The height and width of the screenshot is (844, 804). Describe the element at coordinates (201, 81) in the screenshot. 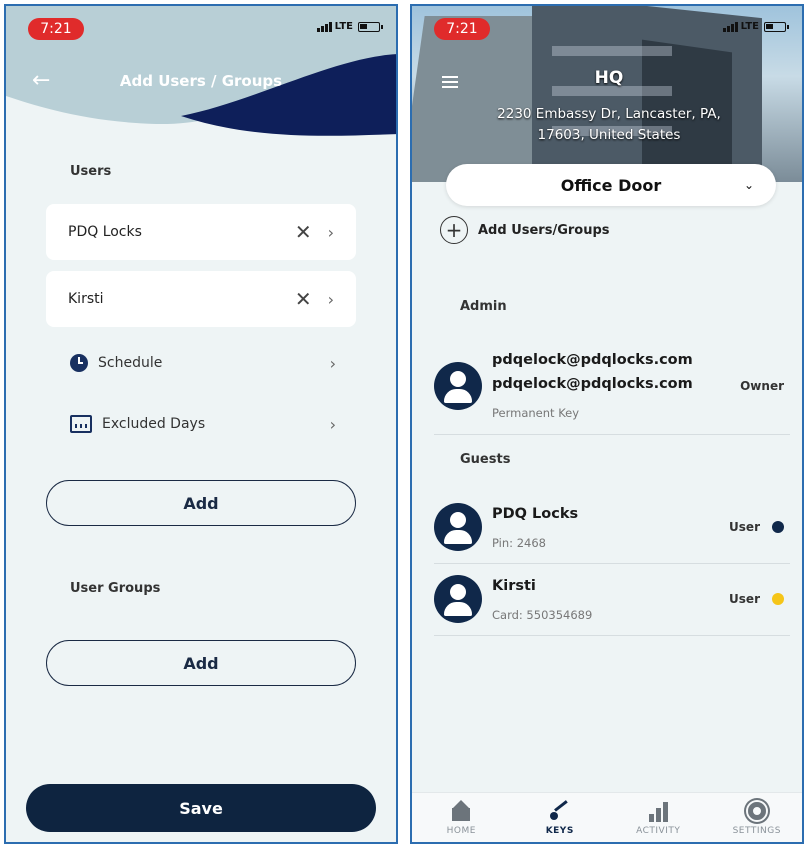

I see `page-title: Add Users / Groups` at that location.